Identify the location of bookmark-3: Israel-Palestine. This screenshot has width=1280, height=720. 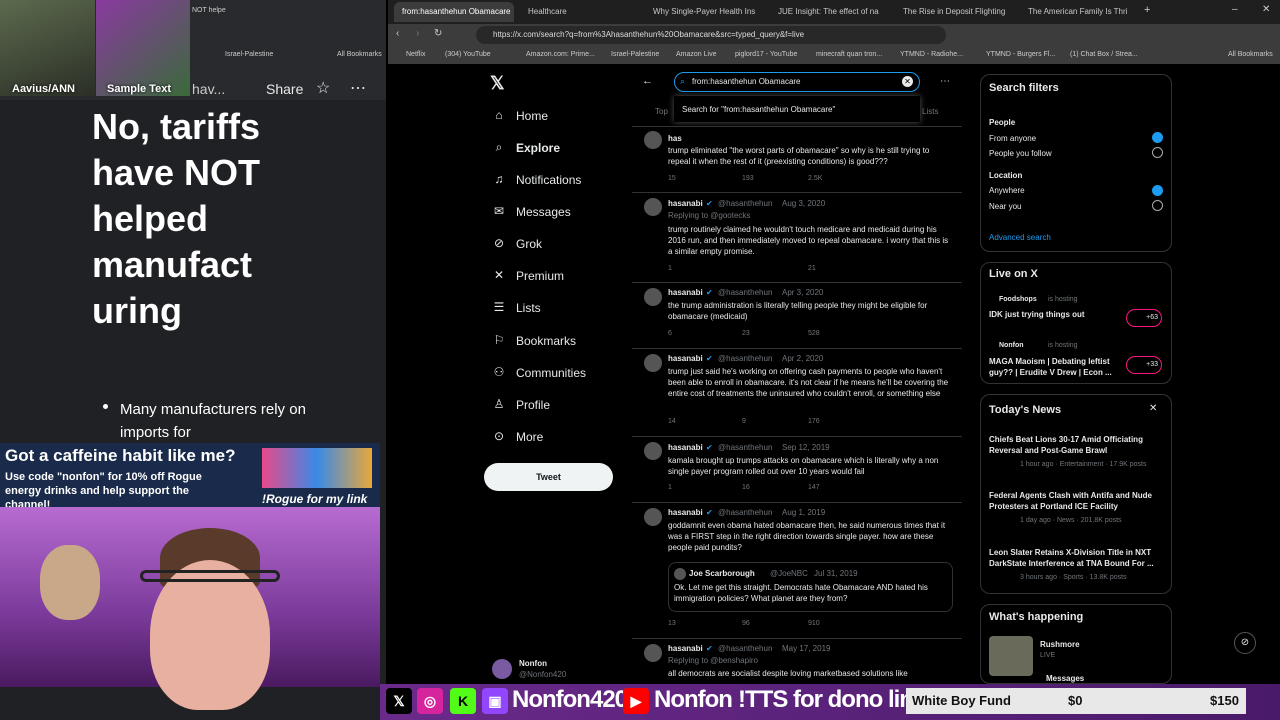
(635, 54).